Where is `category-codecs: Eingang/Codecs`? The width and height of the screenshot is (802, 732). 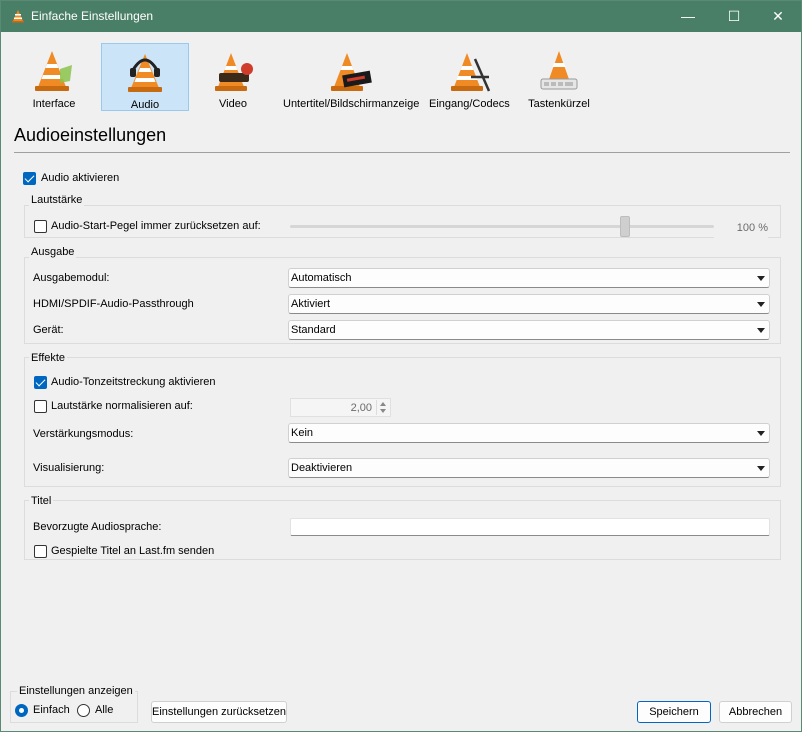
category-codecs: Eingang/Codecs is located at coordinates (469, 77).